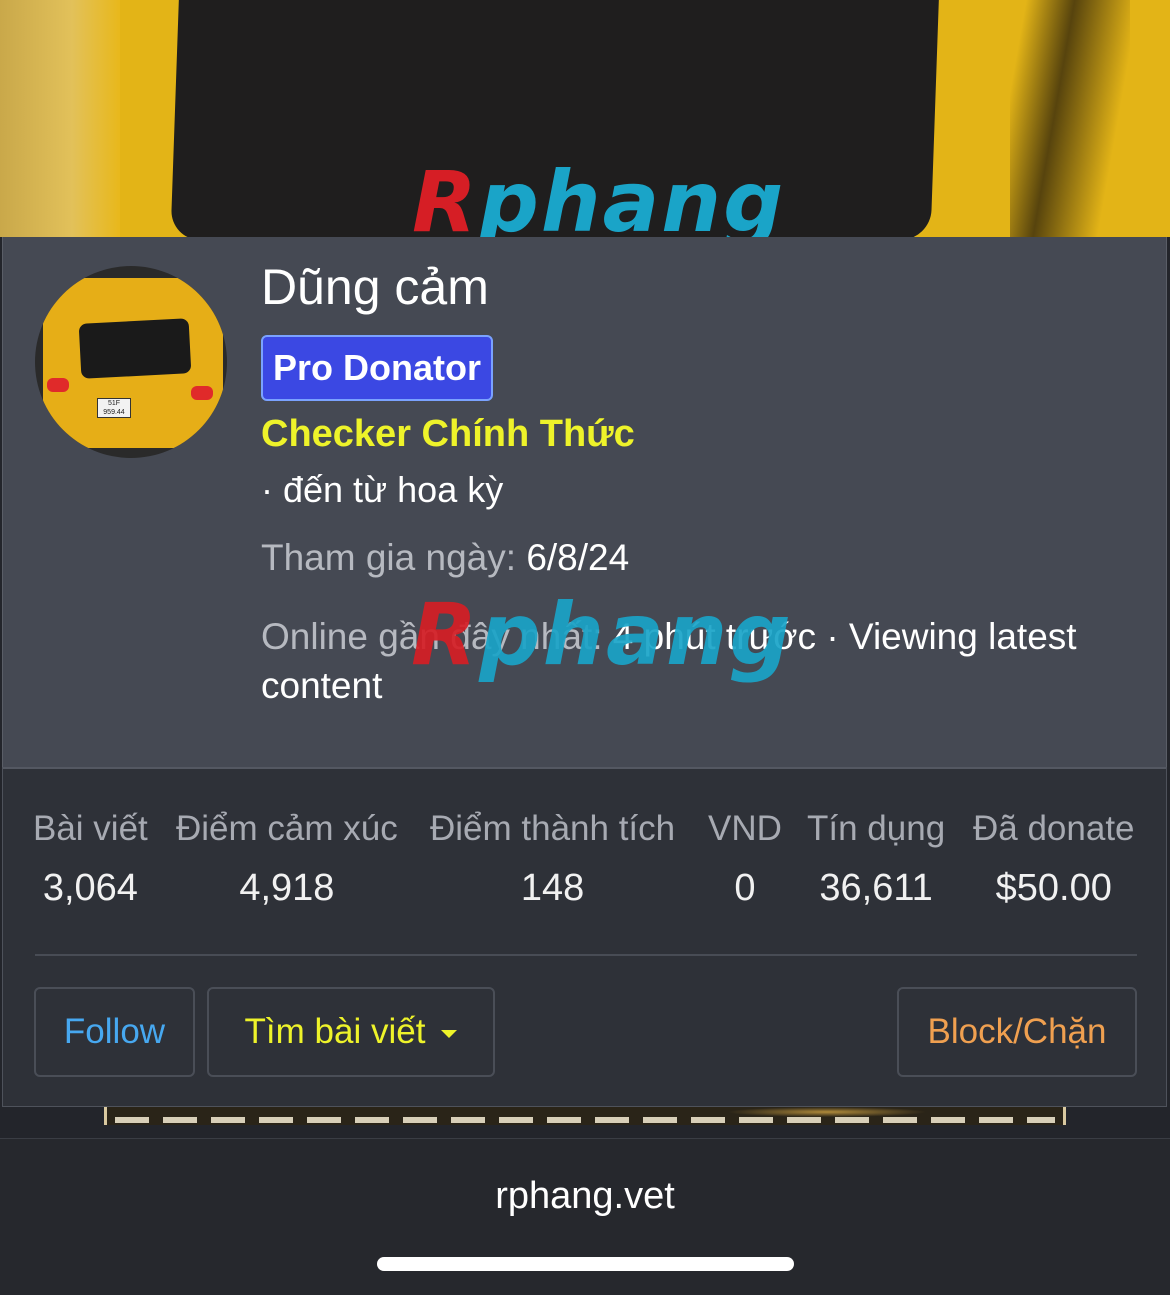  I want to click on address-bar-url: rphang.vet, so click(585, 1196).